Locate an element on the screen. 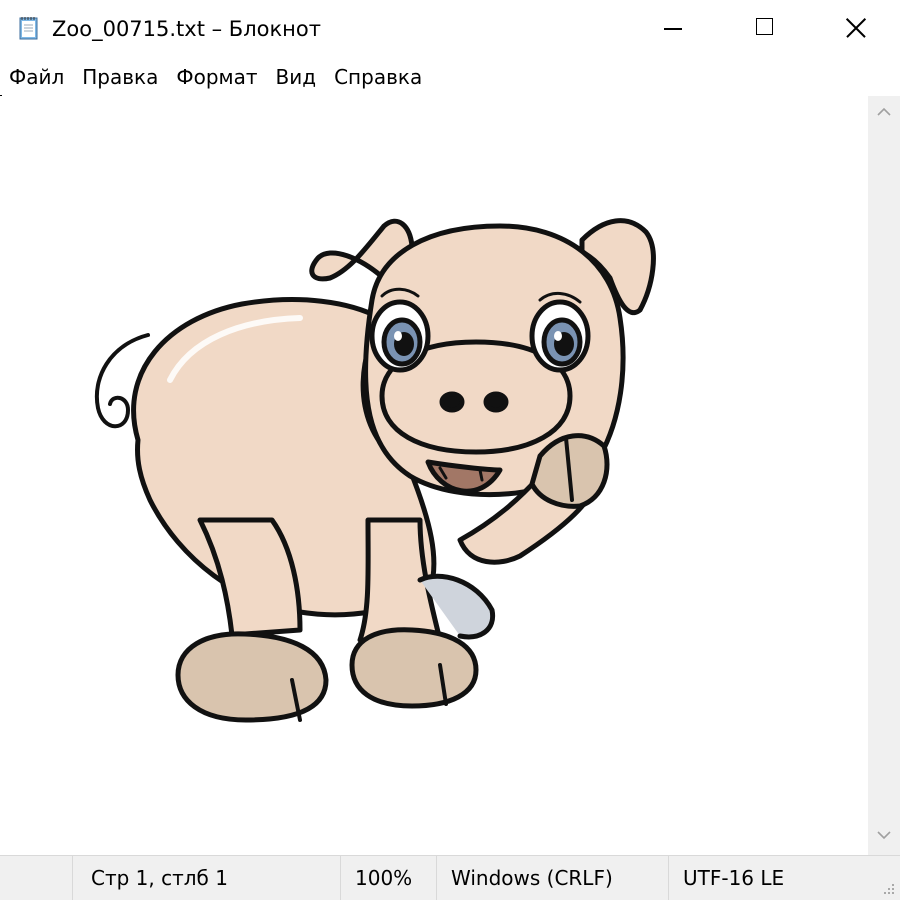 This screenshot has width=900, height=900. title-bar: Zoo_00715.txt – Блокнот is located at coordinates (450, 28).